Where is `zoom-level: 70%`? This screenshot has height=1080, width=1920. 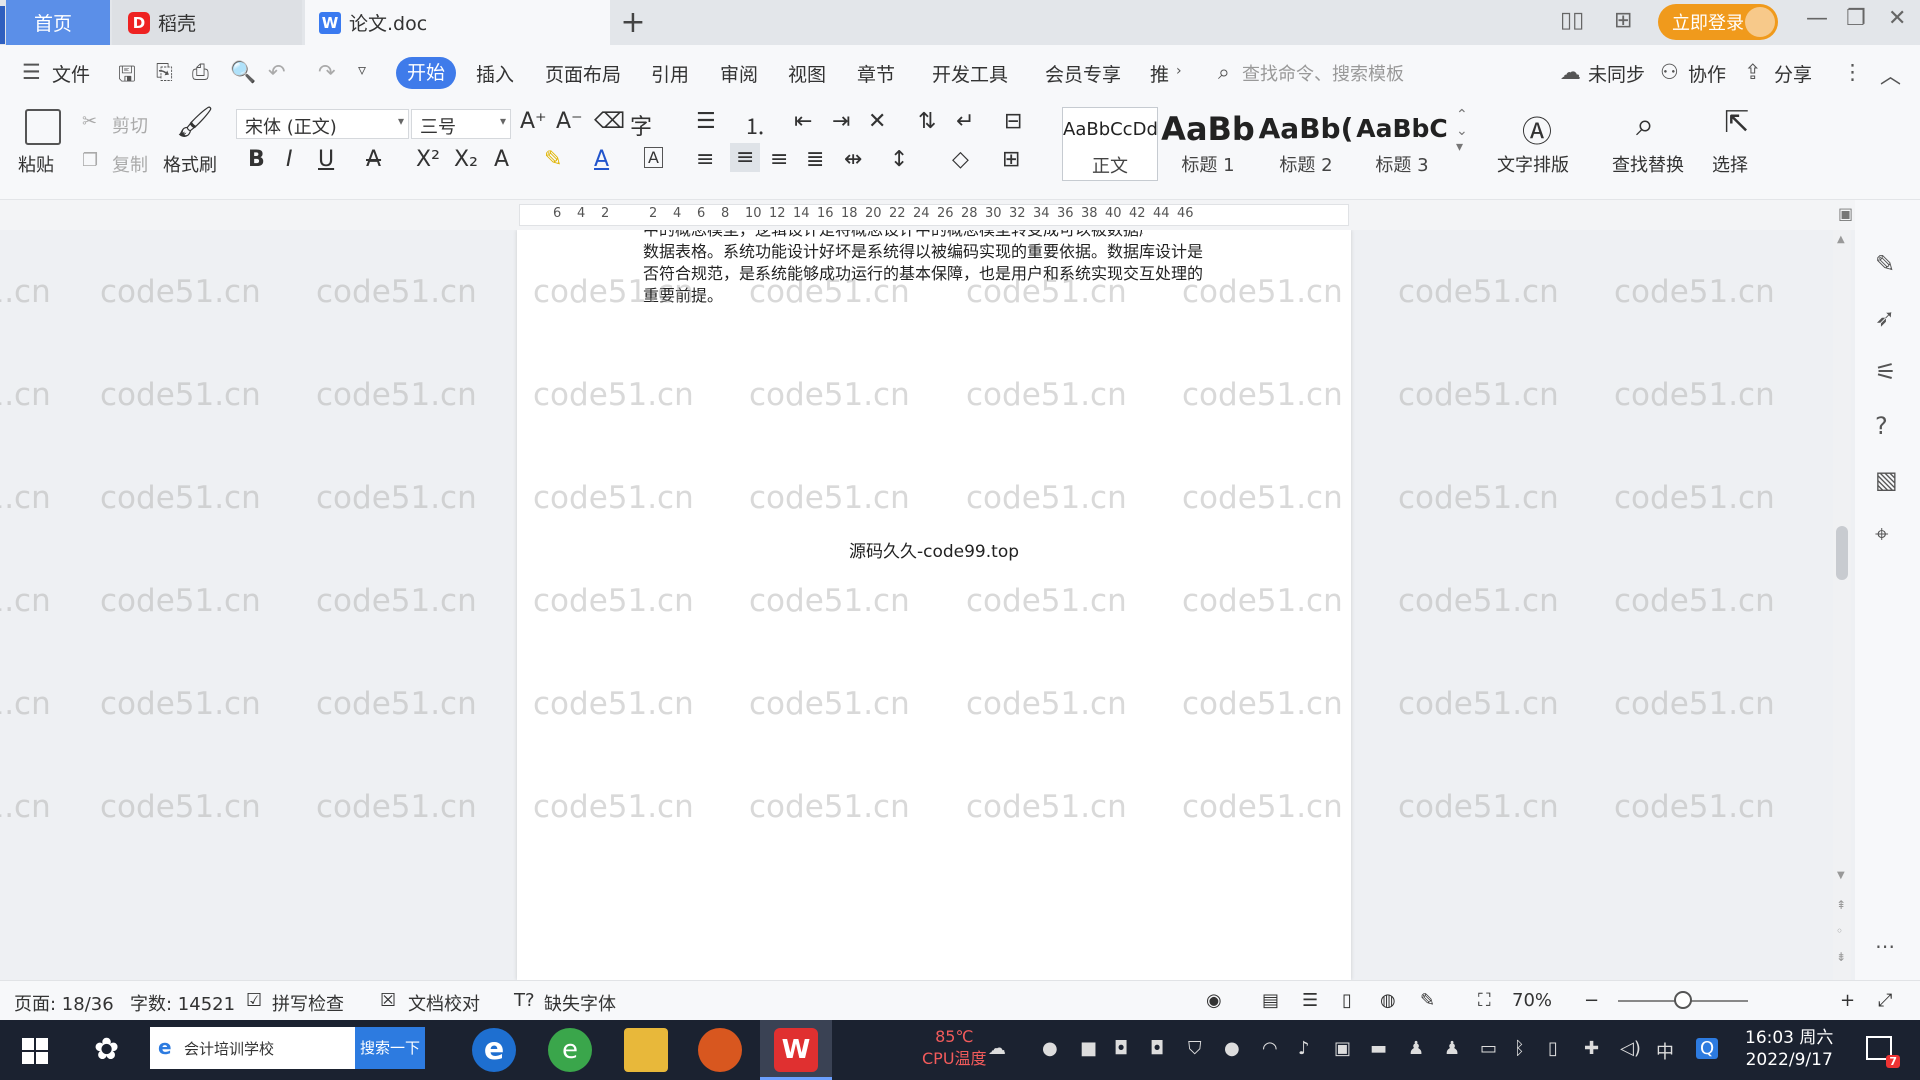
zoom-level: 70% is located at coordinates (1532, 1000).